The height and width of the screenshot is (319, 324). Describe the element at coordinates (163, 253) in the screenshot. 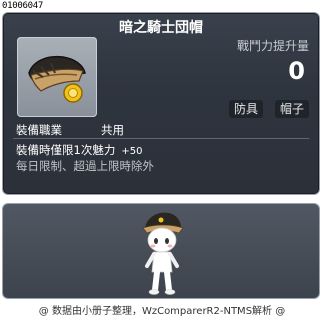

I see `character-preview` at that location.